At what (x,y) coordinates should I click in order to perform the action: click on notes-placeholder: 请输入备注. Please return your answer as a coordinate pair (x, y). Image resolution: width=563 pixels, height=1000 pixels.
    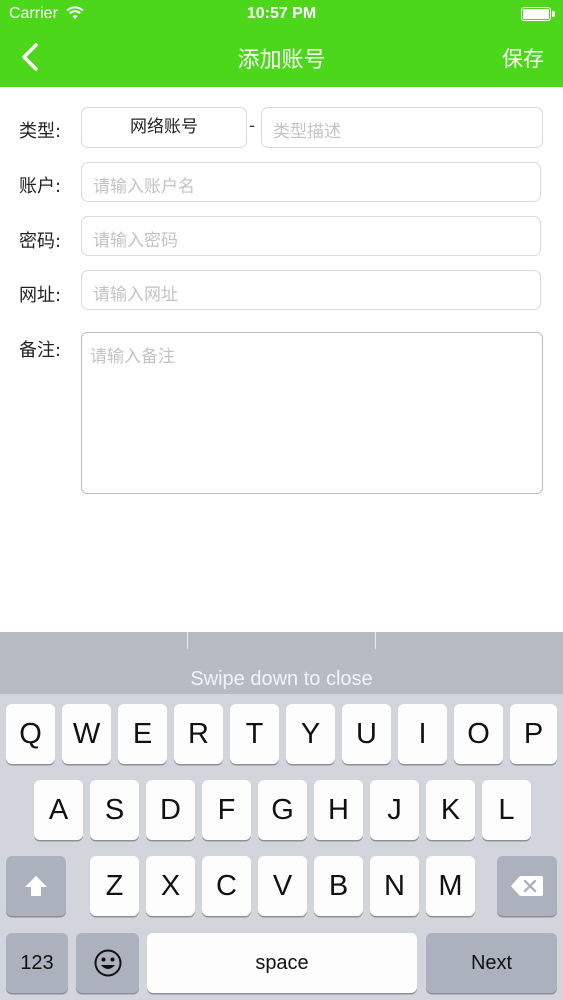
    Looking at the image, I should click on (132, 357).